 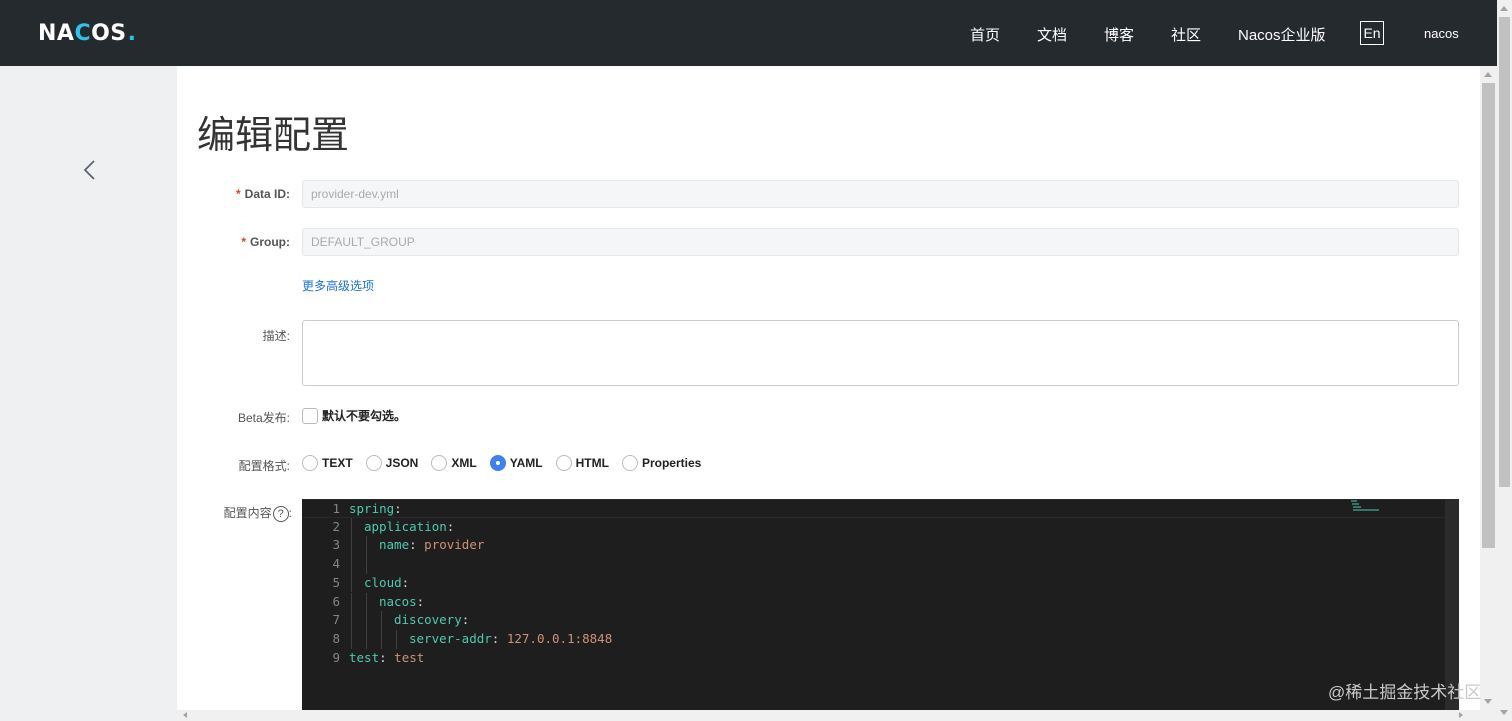 What do you see at coordinates (383, 582) in the screenshot?
I see `yaml-key: cloud` at bounding box center [383, 582].